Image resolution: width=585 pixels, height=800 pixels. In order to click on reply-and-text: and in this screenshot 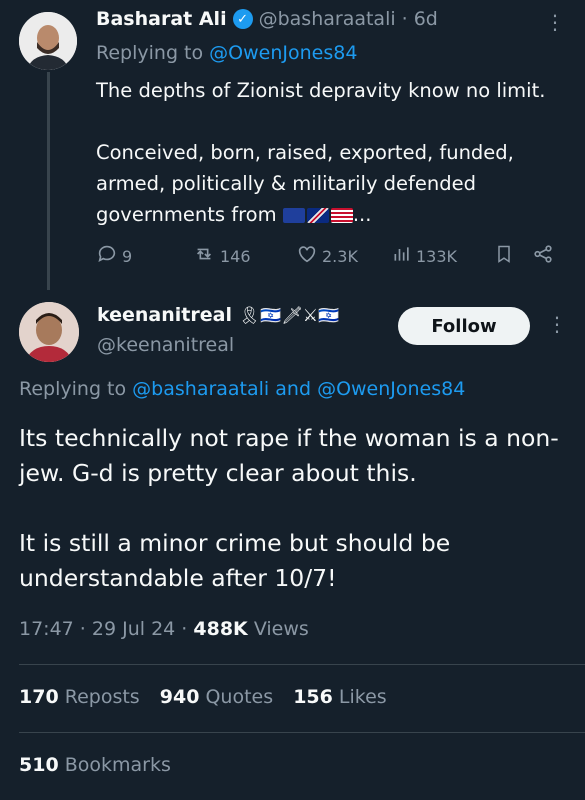, I will do `click(293, 389)`.